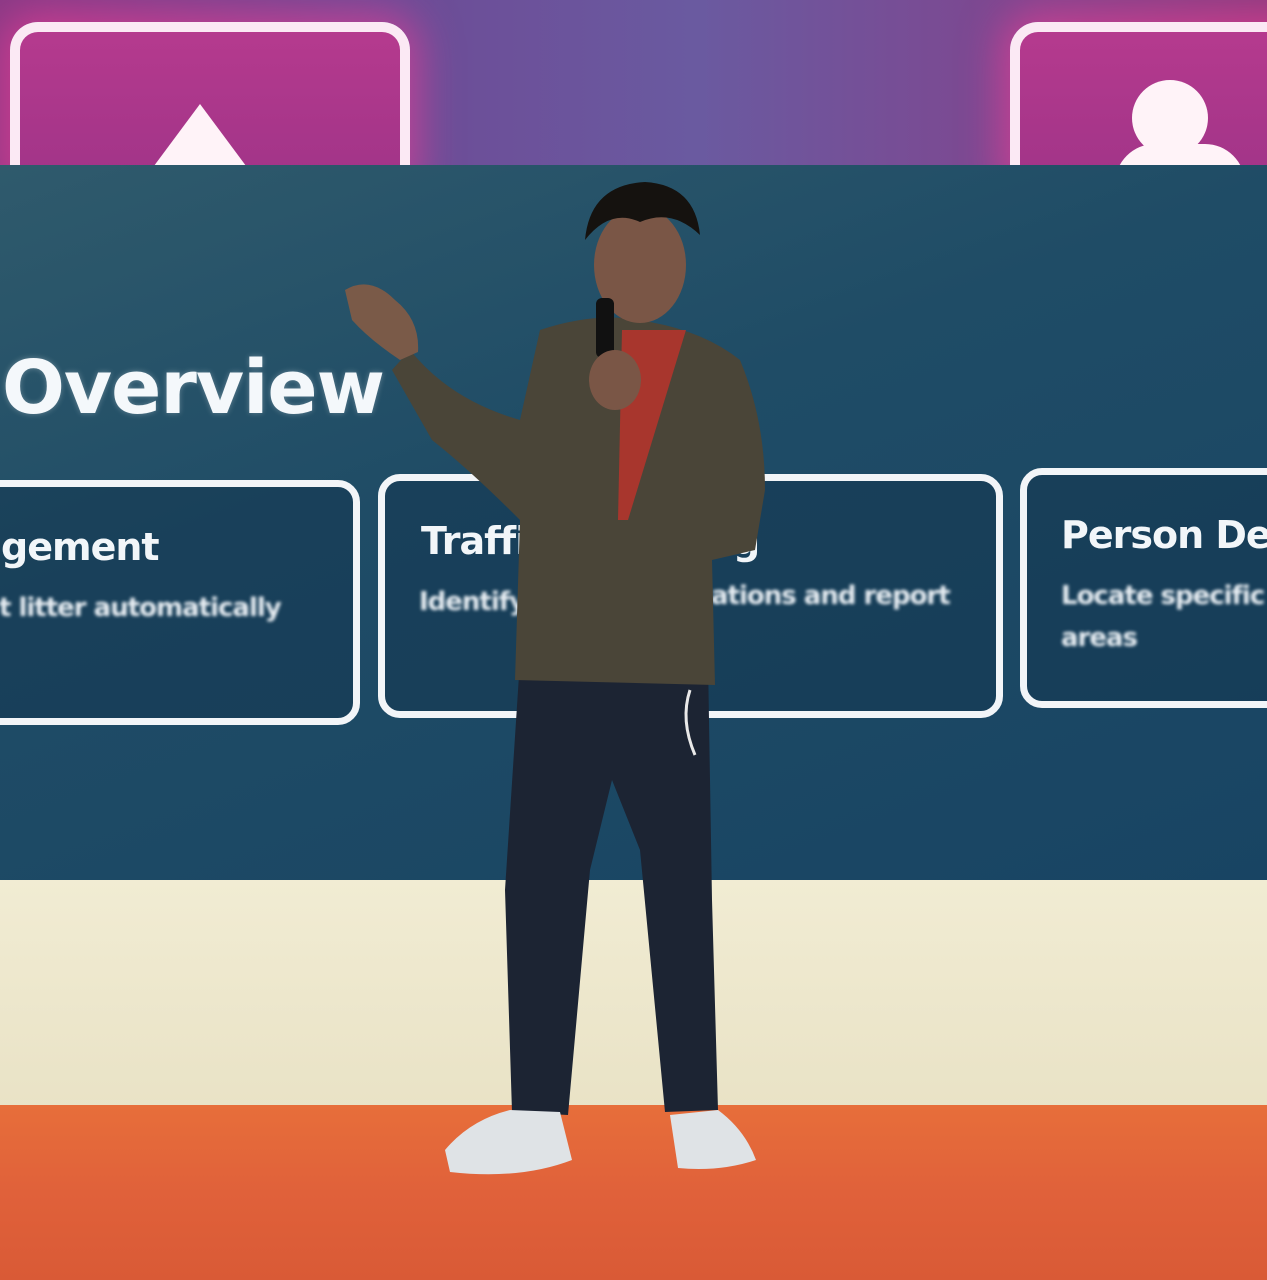 The height and width of the screenshot is (1280, 1267). I want to click on card-title-tail: g, so click(747, 541).